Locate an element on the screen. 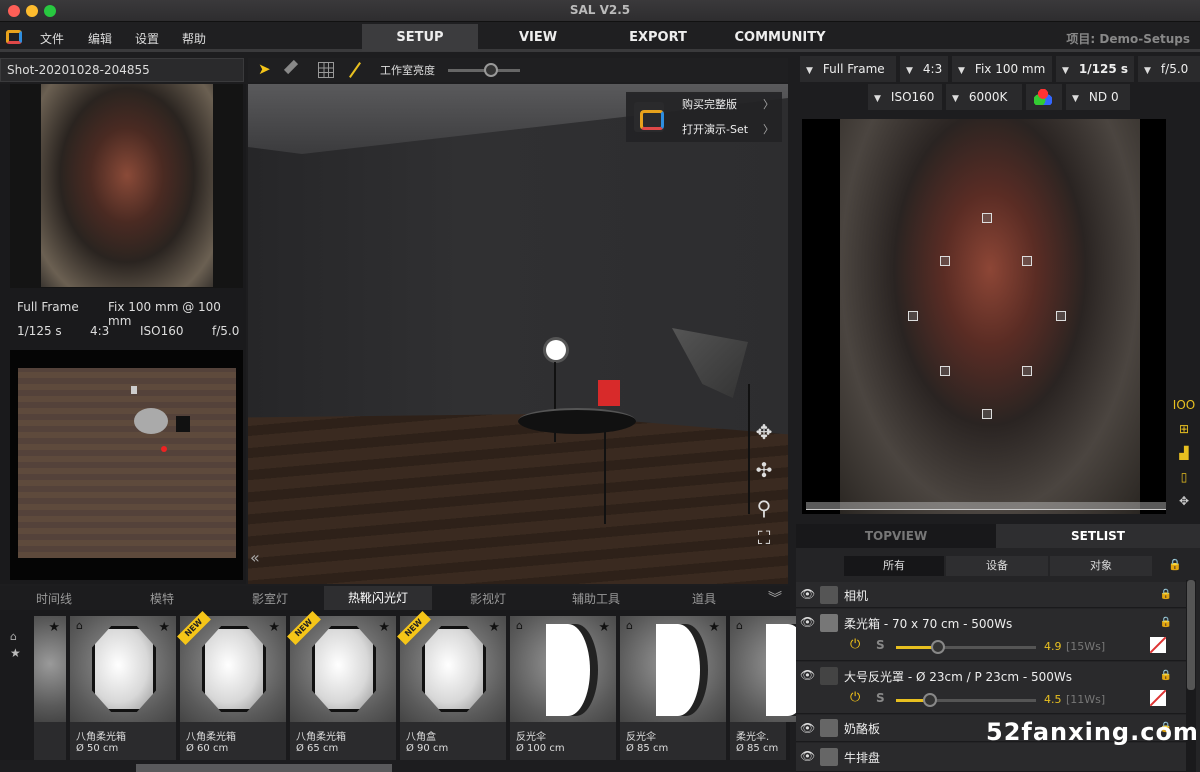 The image size is (1200, 772). nd-dropdown: ▼ ND 0 is located at coordinates (1098, 97).